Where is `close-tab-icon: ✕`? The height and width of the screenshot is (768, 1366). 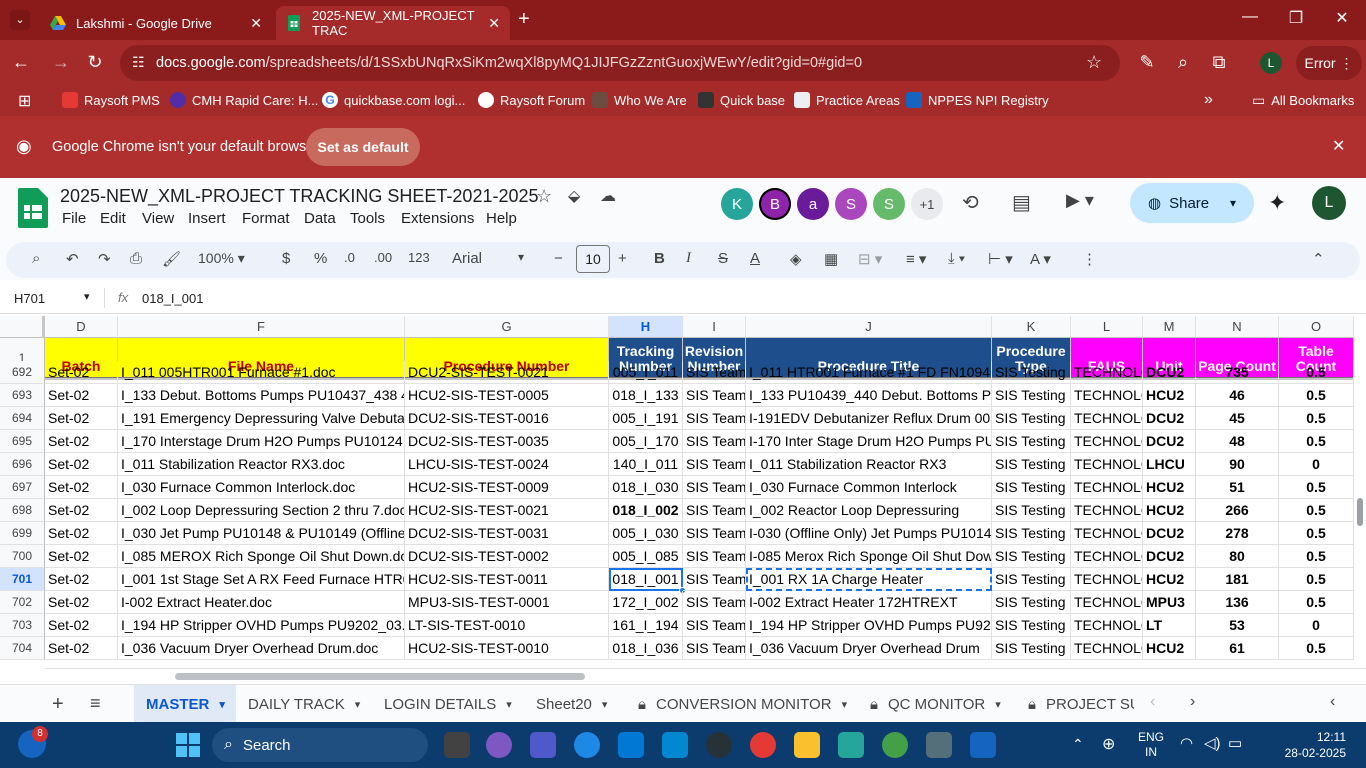
close-tab-icon: ✕ is located at coordinates (494, 23).